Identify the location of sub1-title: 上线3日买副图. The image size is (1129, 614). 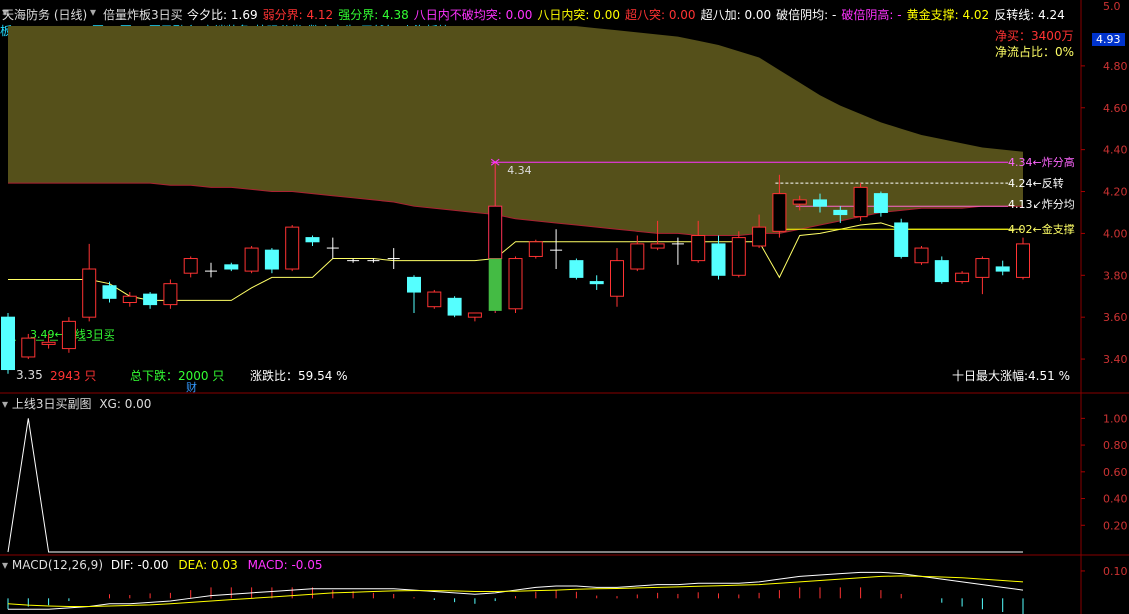
(52, 404).